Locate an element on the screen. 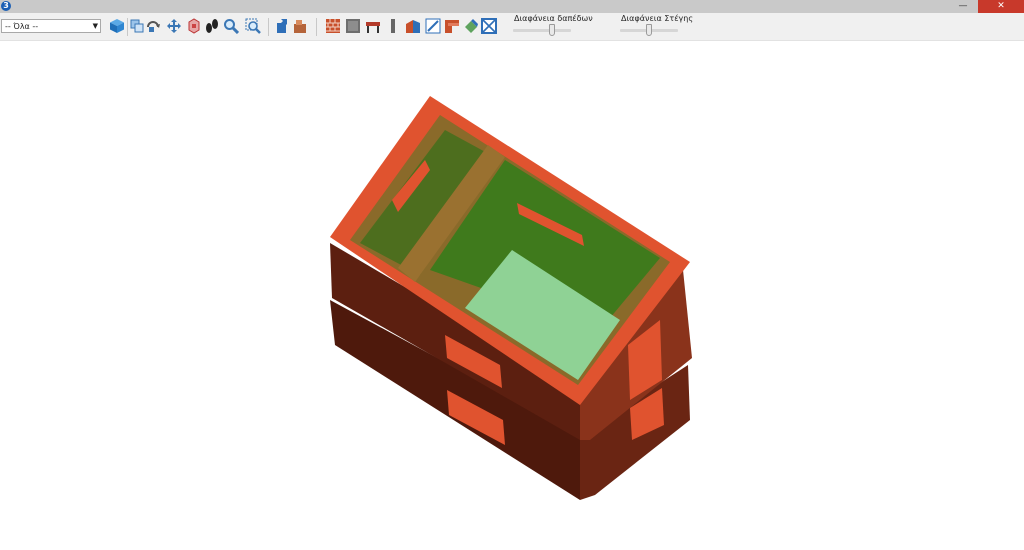  title-bar: 3 — ❐ ✕ is located at coordinates (512, 6).